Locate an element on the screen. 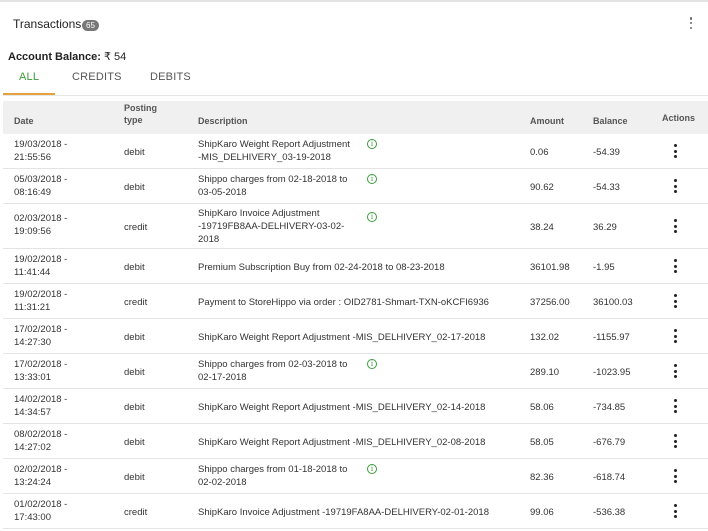 The width and height of the screenshot is (708, 531). time-value: 11:31:21 is located at coordinates (32, 307).